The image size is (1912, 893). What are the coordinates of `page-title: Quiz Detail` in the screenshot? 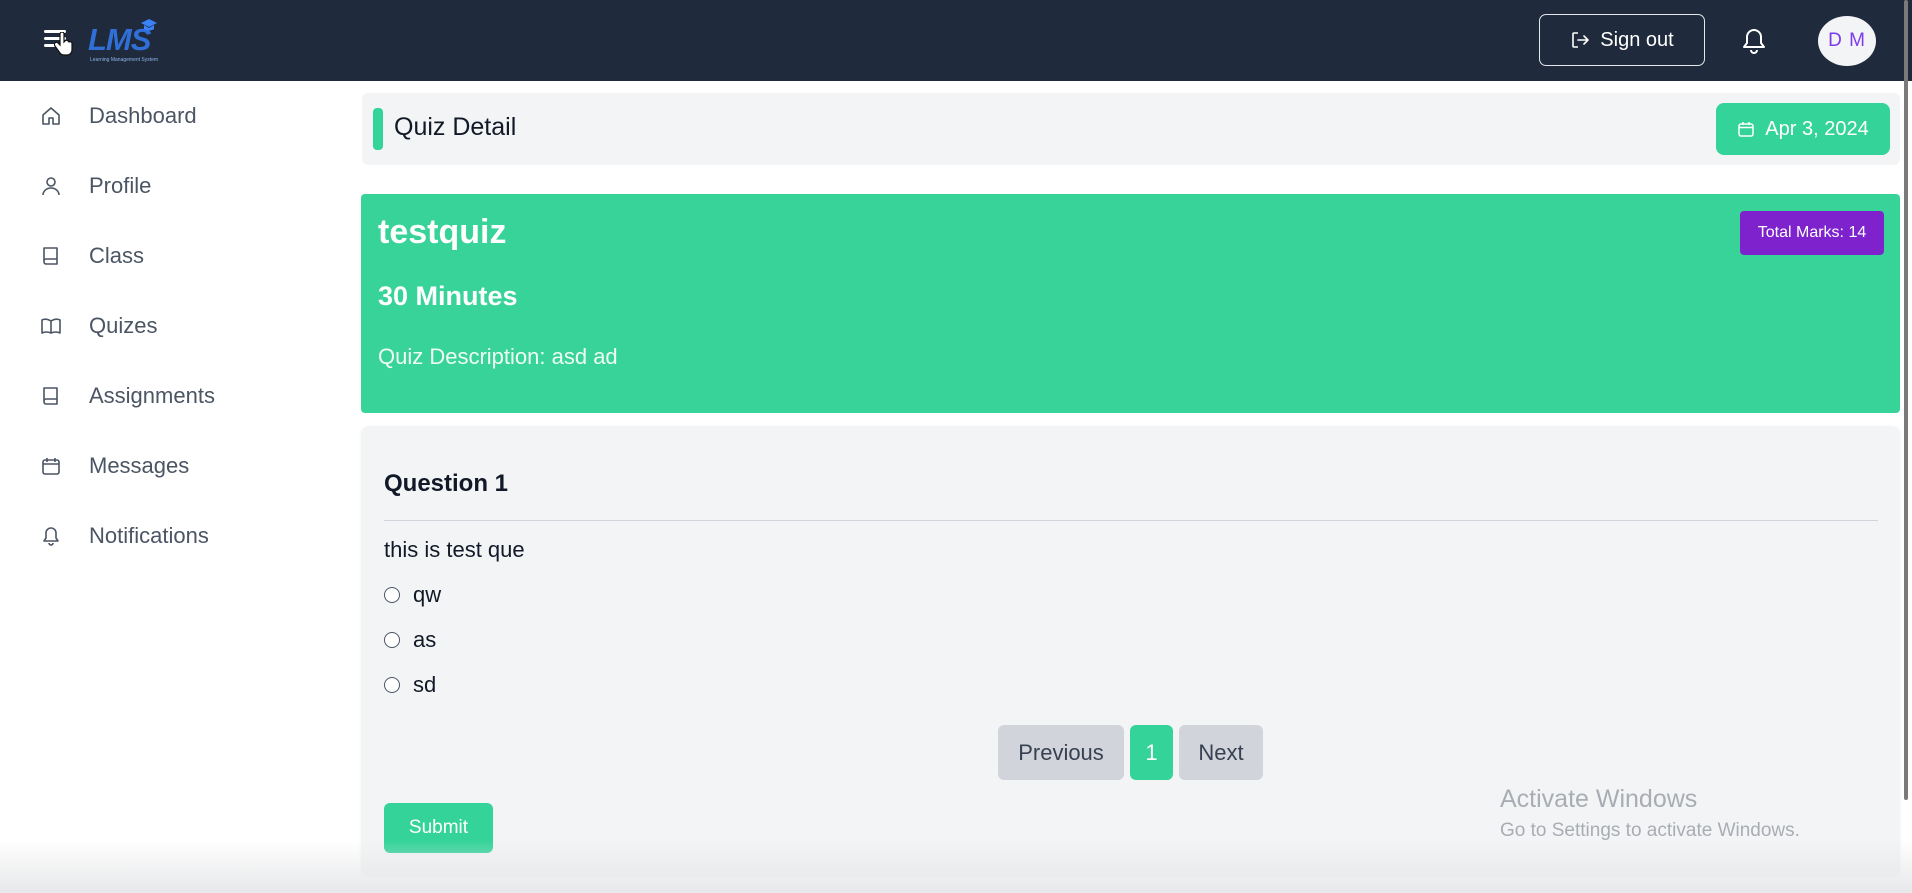 It's located at (455, 127).